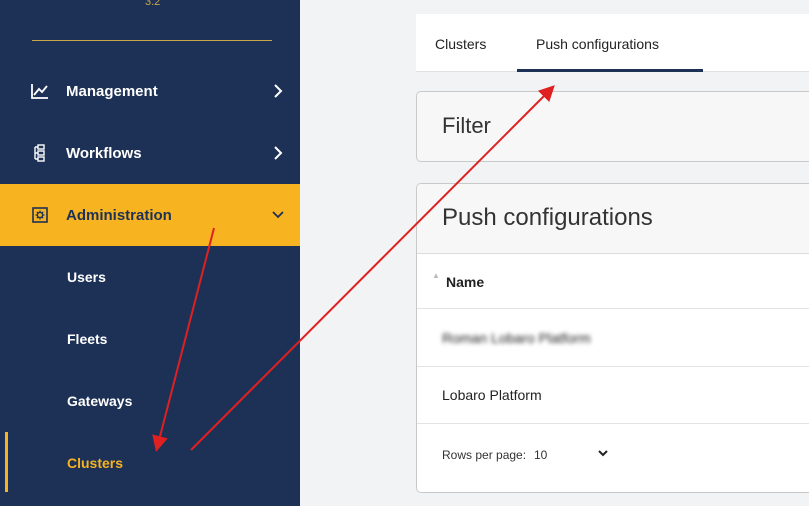 This screenshot has height=506, width=809. Describe the element at coordinates (100, 401) in the screenshot. I see `sidebar-subitem-label: Gateways` at that location.